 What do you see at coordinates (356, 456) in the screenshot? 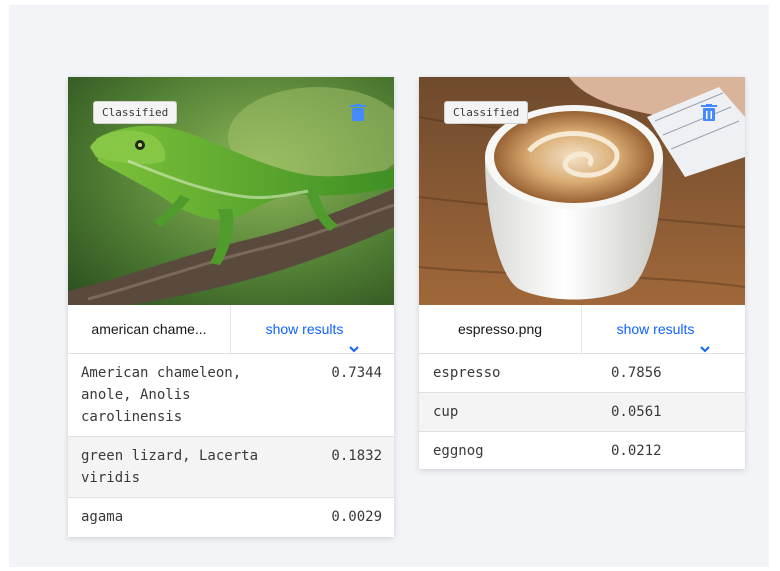
I see `result-score: 0.1832` at bounding box center [356, 456].